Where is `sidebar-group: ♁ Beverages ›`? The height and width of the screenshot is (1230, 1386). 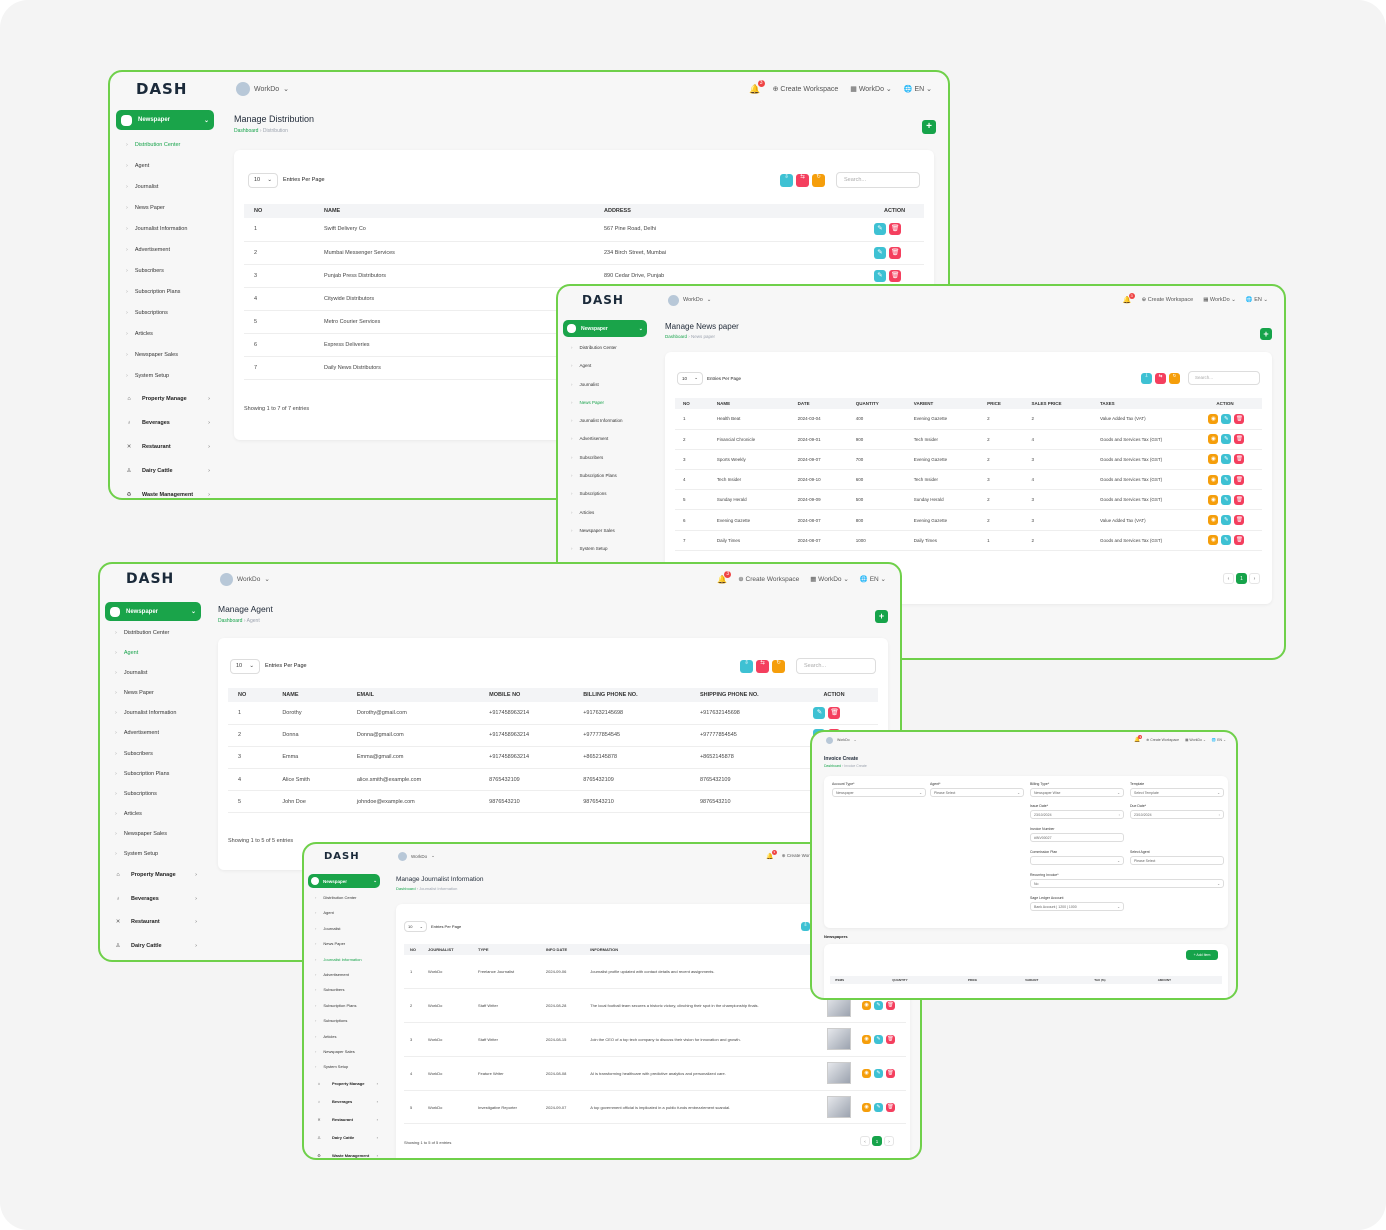 sidebar-group: ♁ Beverages › is located at coordinates (166, 423).